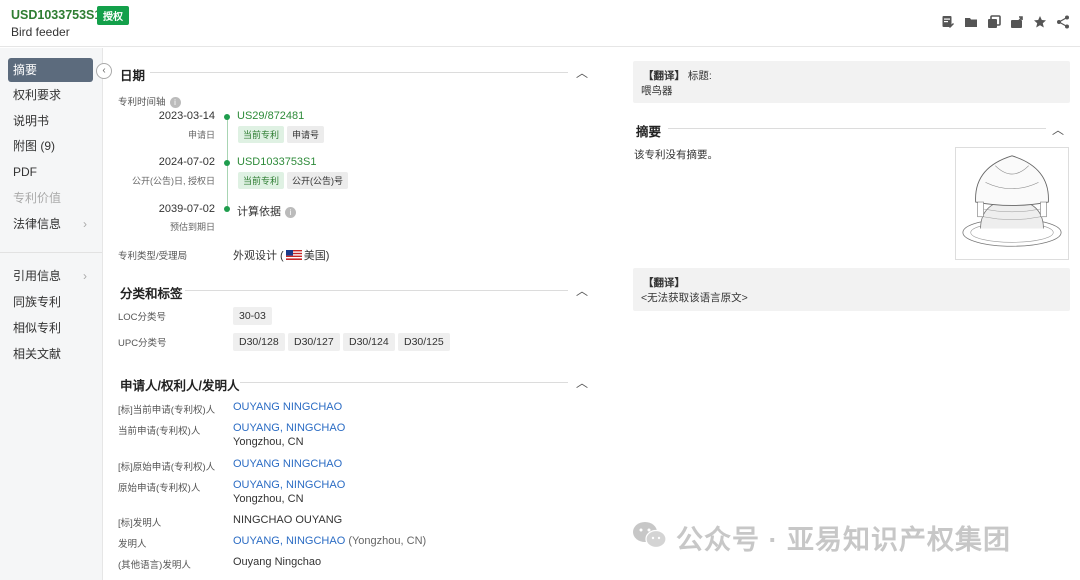 The image size is (1080, 580). I want to click on loc-chip: 30-03, so click(252, 316).